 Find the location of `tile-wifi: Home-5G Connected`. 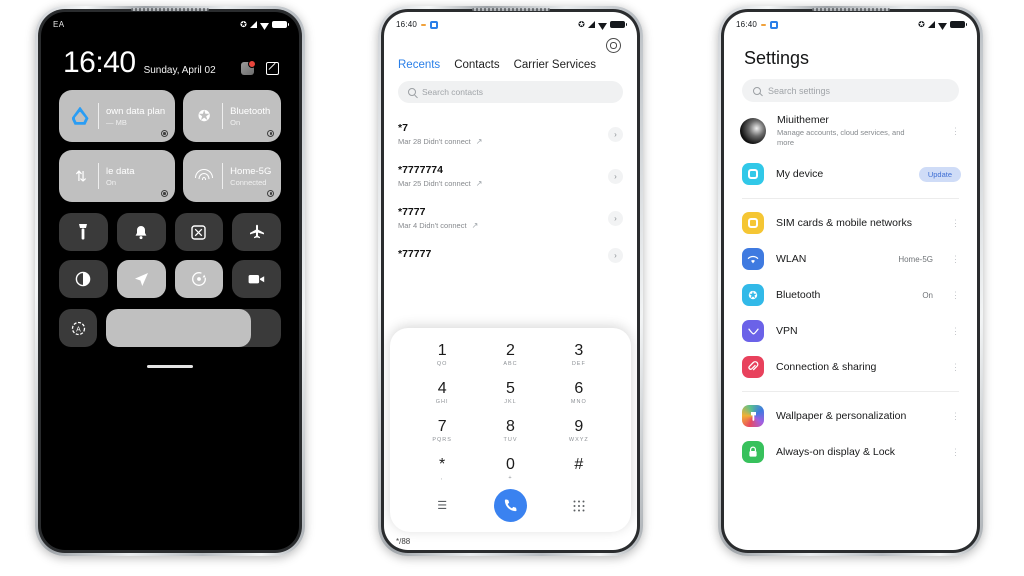

tile-wifi: Home-5G Connected is located at coordinates (232, 176).